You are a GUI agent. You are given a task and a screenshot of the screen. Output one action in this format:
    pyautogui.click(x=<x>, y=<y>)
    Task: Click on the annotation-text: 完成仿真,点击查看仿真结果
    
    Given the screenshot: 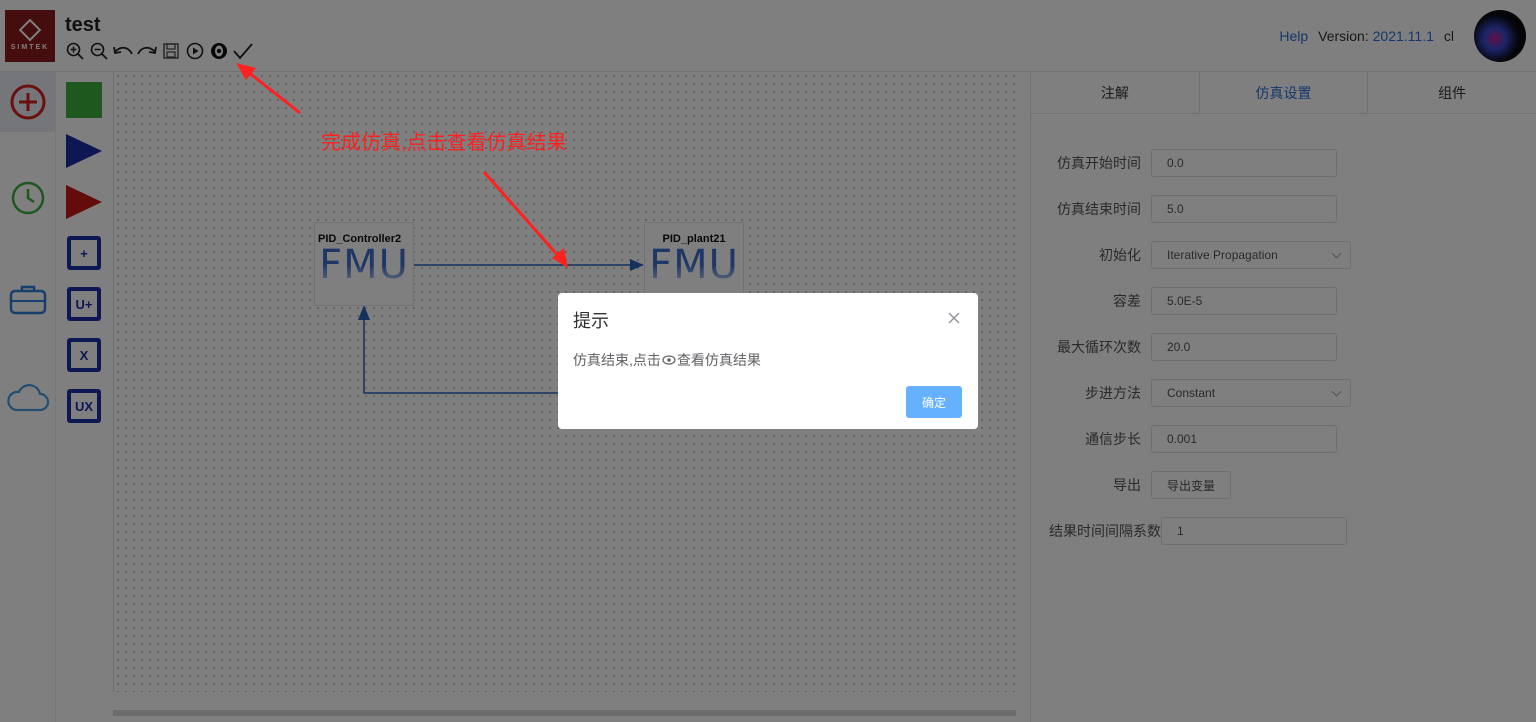 What is the action you would take?
    pyautogui.click(x=444, y=143)
    